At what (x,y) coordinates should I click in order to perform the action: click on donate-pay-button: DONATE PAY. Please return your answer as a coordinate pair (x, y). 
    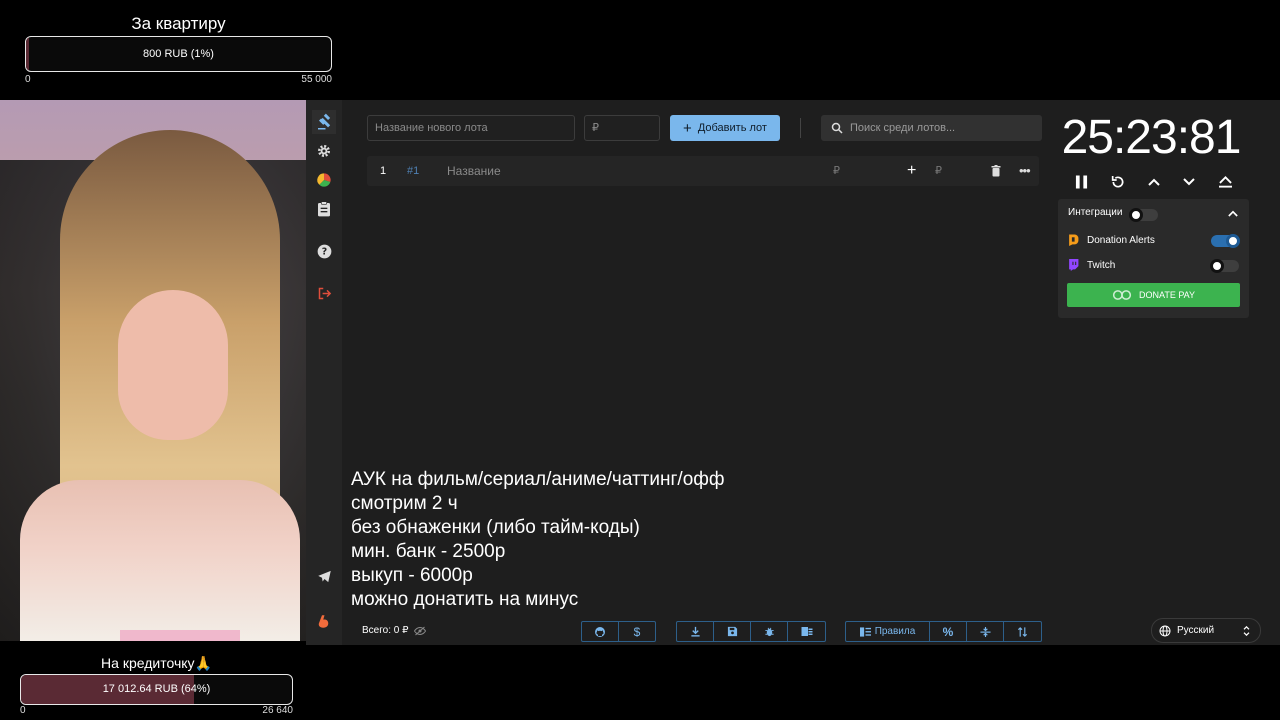
    Looking at the image, I should click on (1153, 295).